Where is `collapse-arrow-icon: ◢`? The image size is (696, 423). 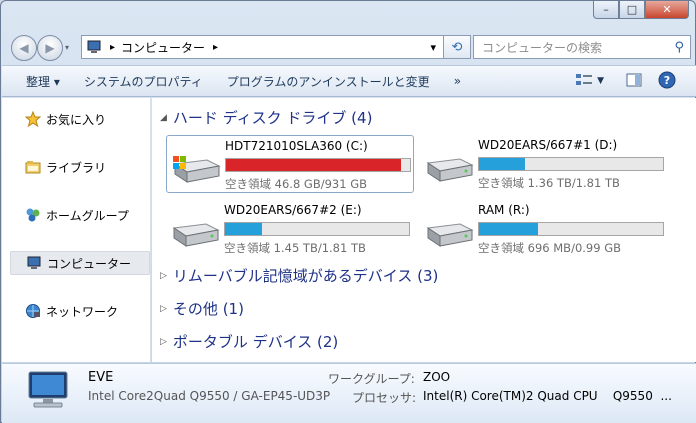 collapse-arrow-icon: ◢ is located at coordinates (163, 117).